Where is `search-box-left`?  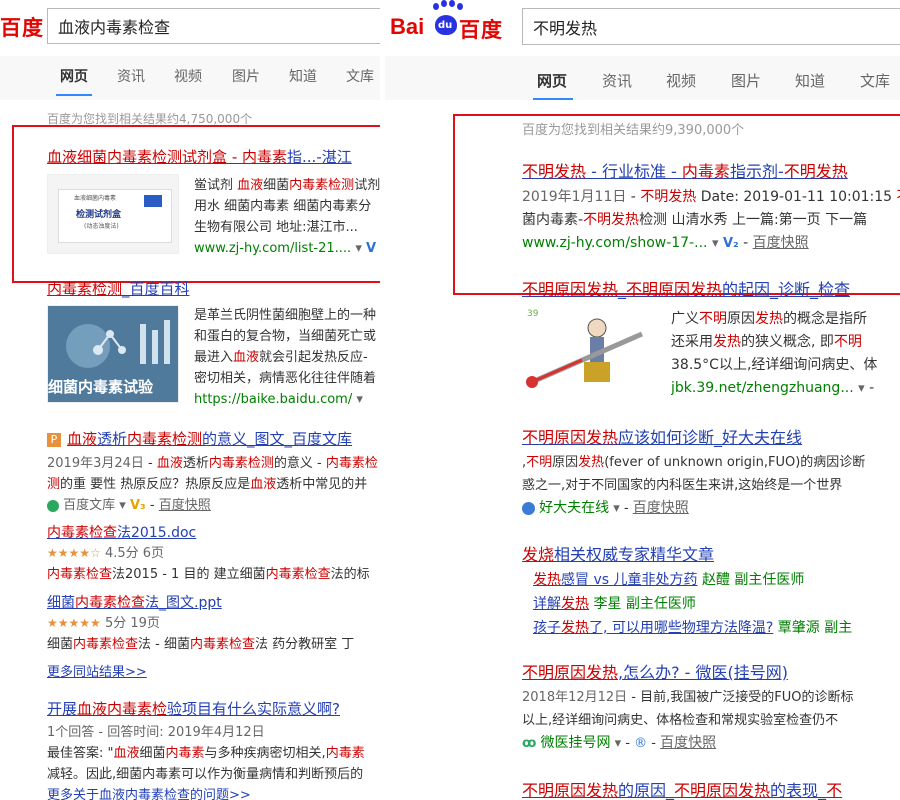 search-box-left is located at coordinates (213, 26).